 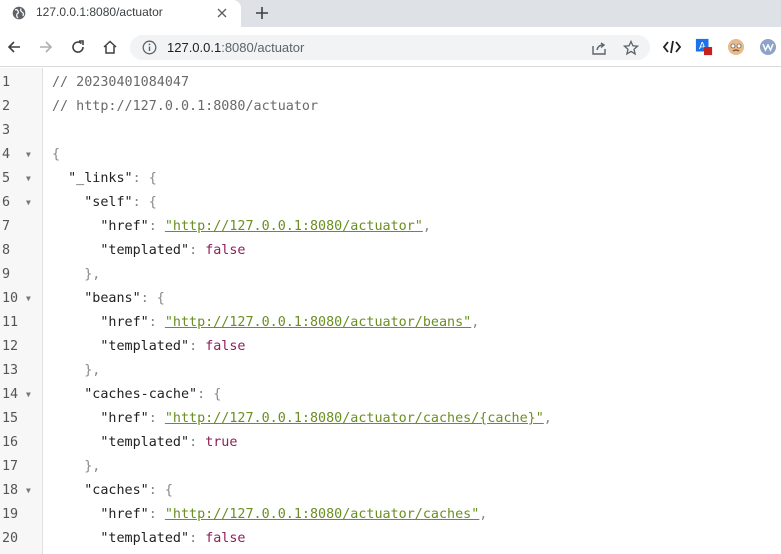 I want to click on code-content: // 20230401084047, so click(x=120, y=83).